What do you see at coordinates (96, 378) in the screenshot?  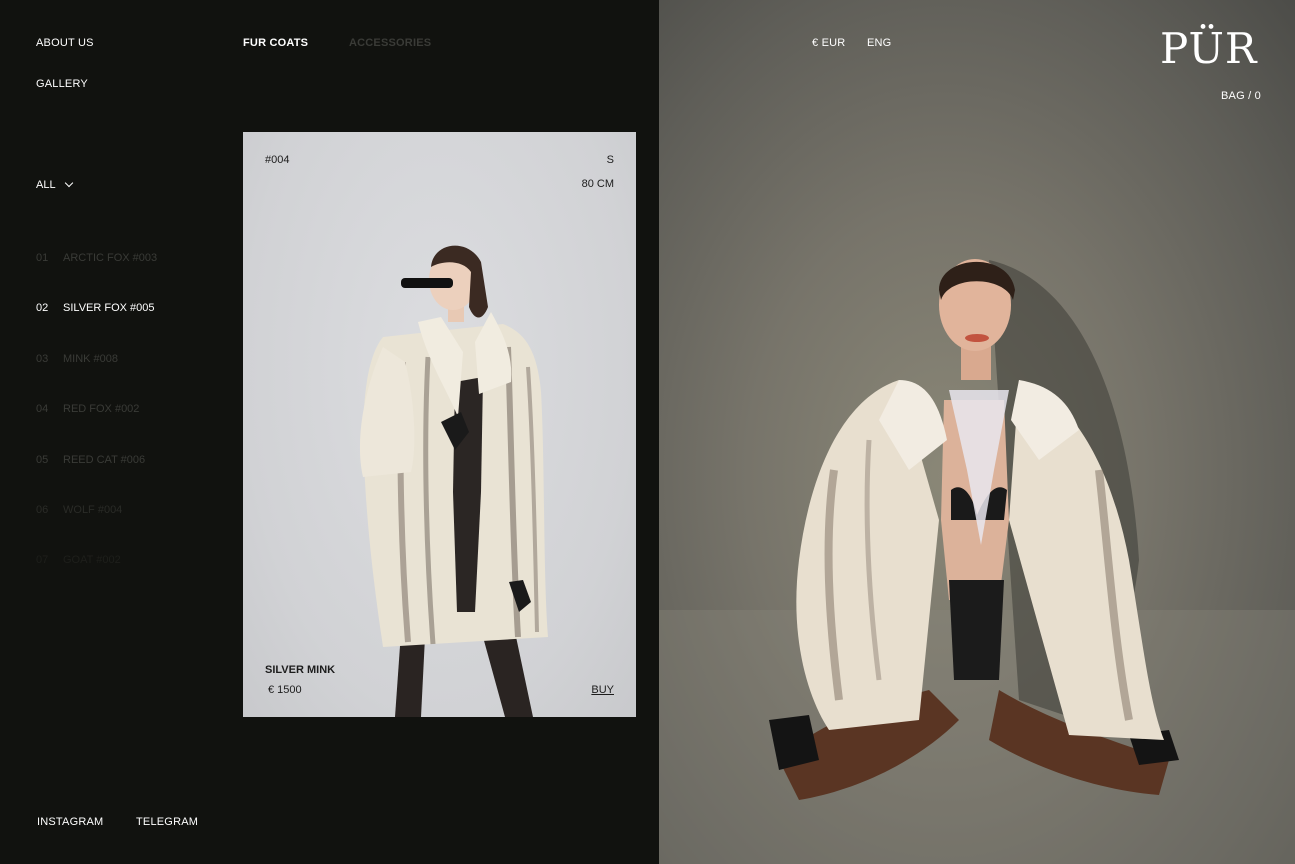 I see `list-item: 03 MINK #008` at bounding box center [96, 378].